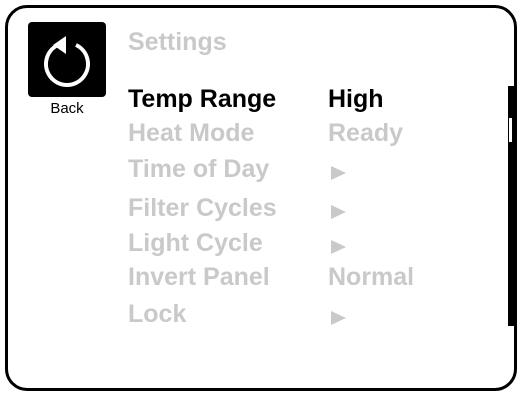  I want to click on menu-item-label: Heat Mode, so click(191, 133).